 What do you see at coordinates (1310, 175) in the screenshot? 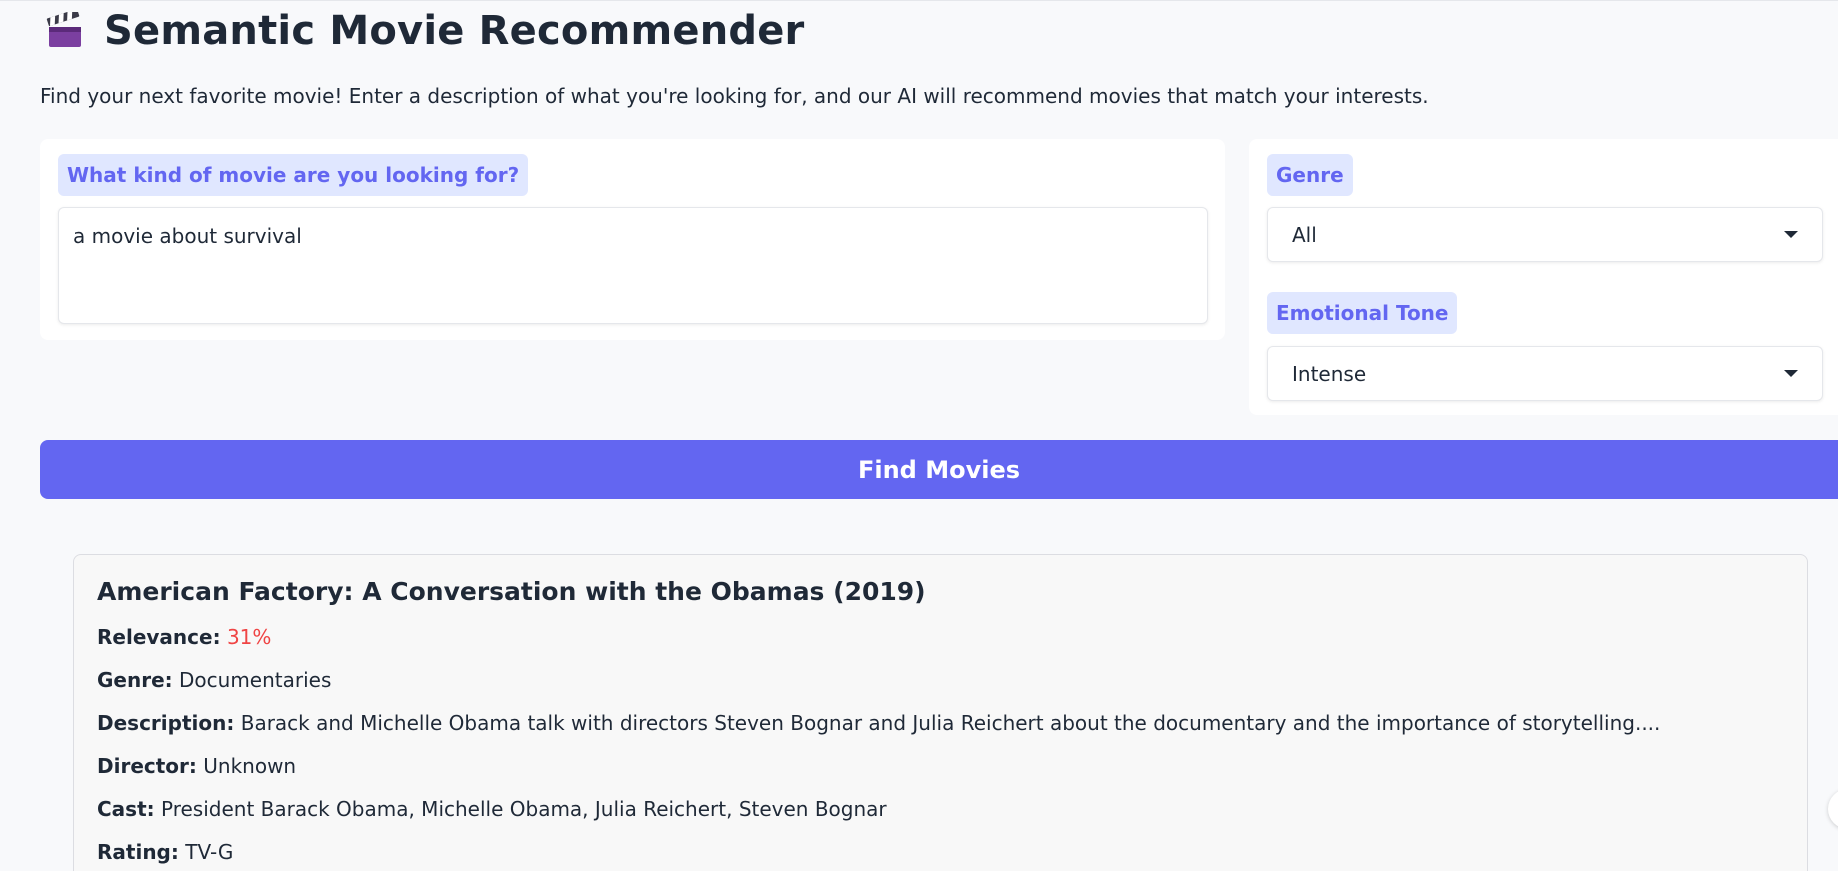
I see `genre-label: Genre` at bounding box center [1310, 175].